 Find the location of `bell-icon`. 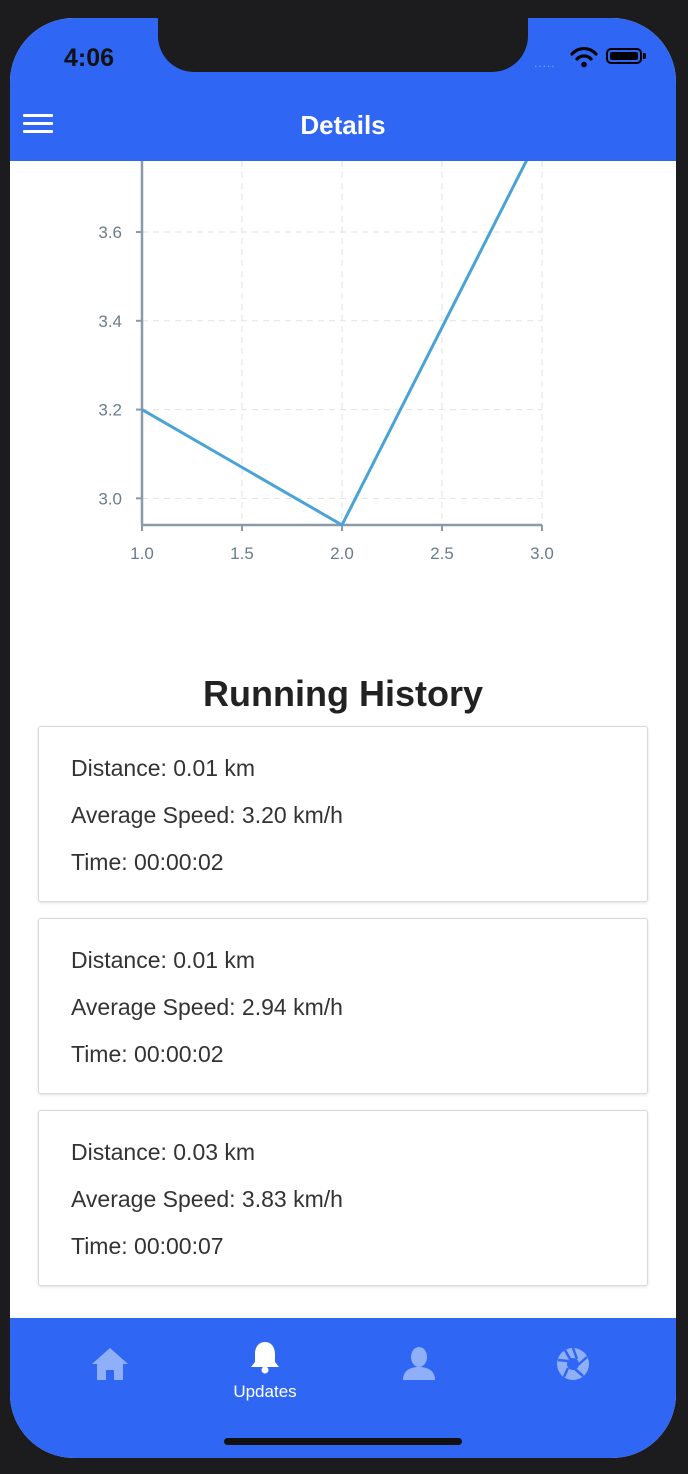

bell-icon is located at coordinates (265, 1358).